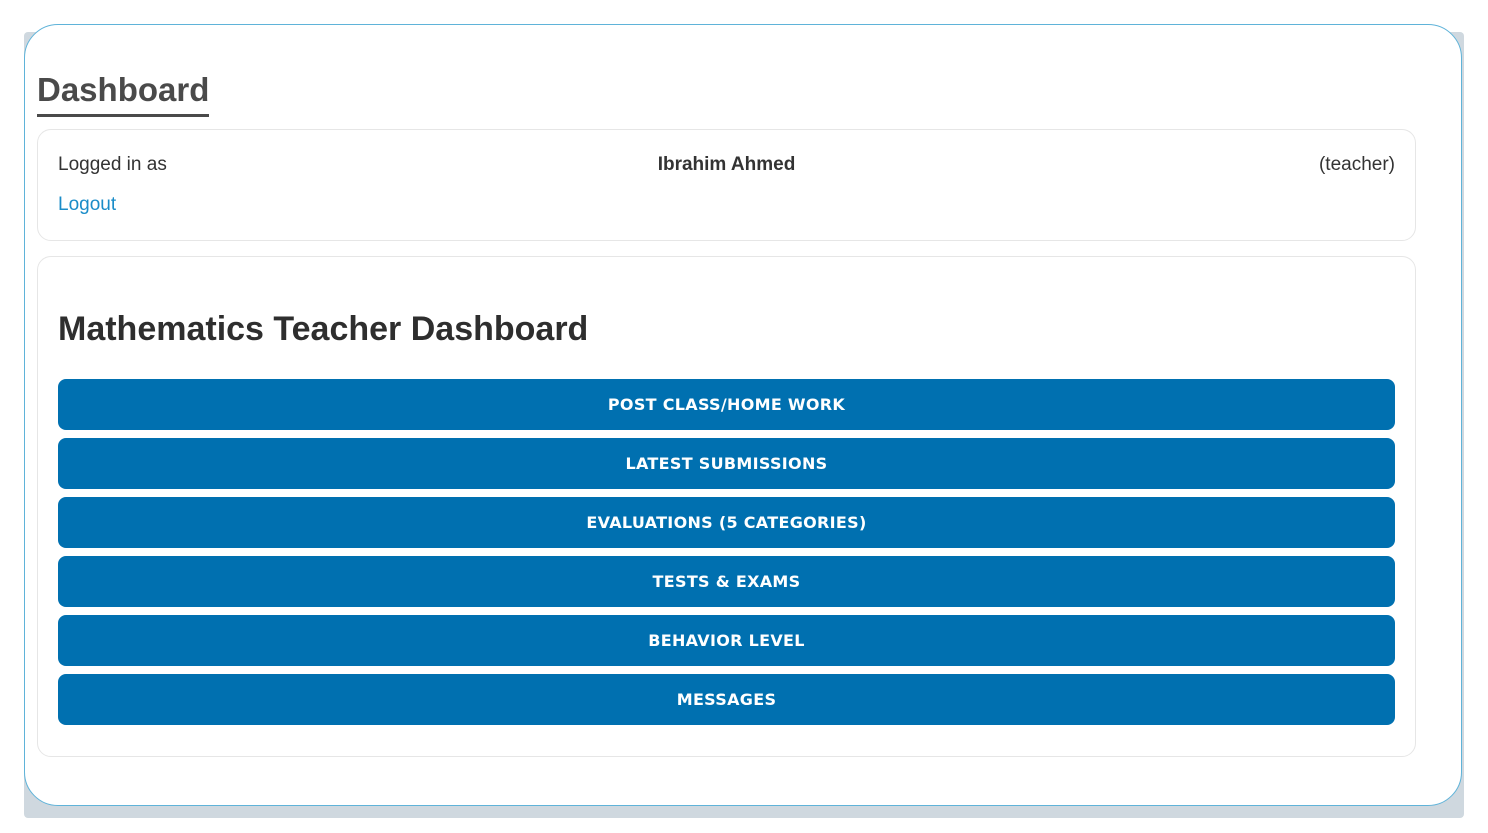  I want to click on menu-item: Messages, so click(726, 699).